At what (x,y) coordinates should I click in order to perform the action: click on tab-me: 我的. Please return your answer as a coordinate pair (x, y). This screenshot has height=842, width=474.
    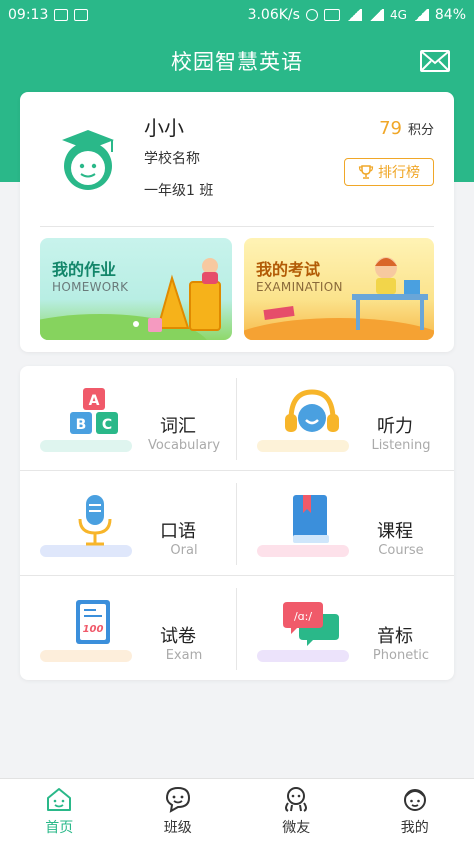
    Looking at the image, I should click on (415, 810).